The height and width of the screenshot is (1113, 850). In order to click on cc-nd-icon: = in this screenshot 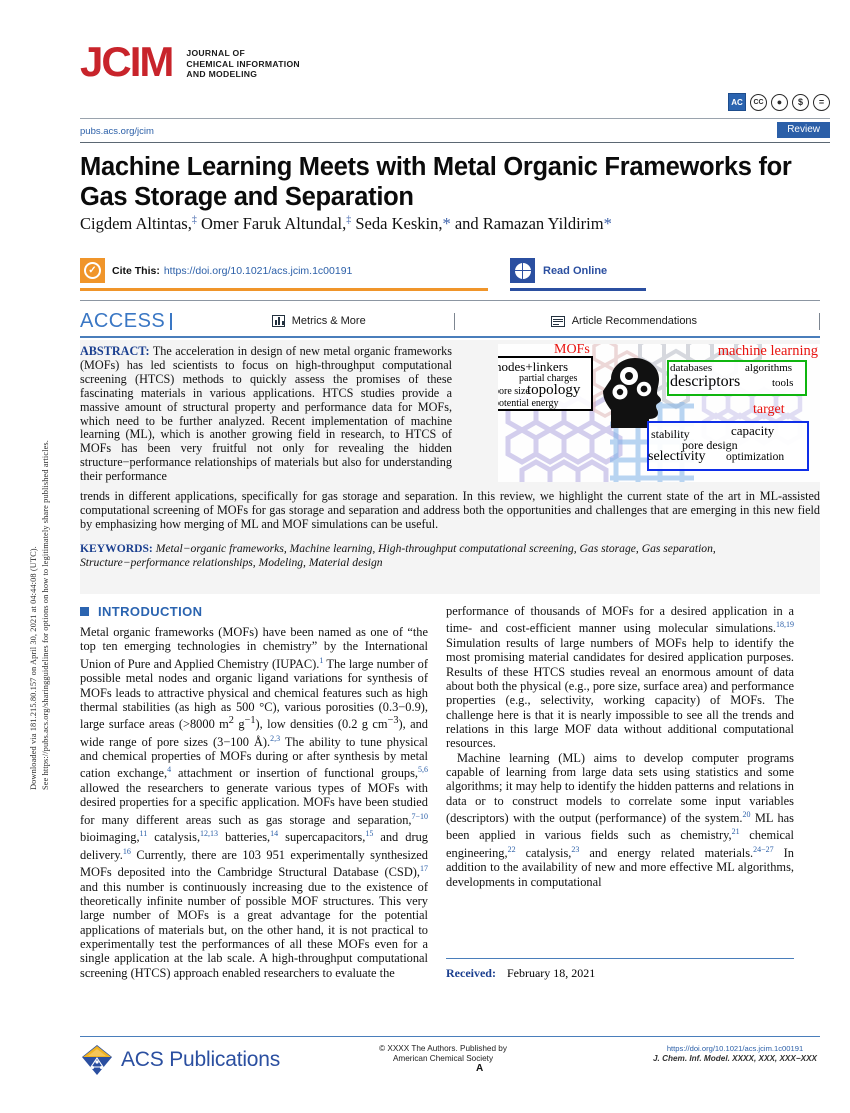, I will do `click(821, 102)`.